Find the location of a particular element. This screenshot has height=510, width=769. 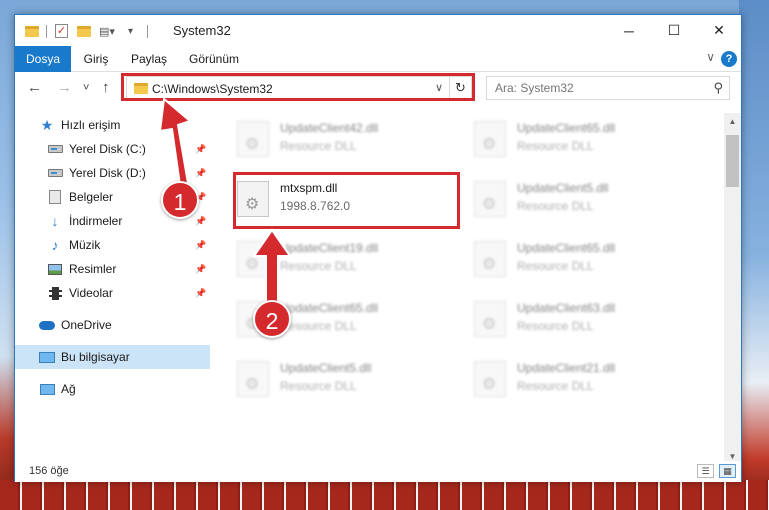

wallpaper-strip is located at coordinates (754, 255).